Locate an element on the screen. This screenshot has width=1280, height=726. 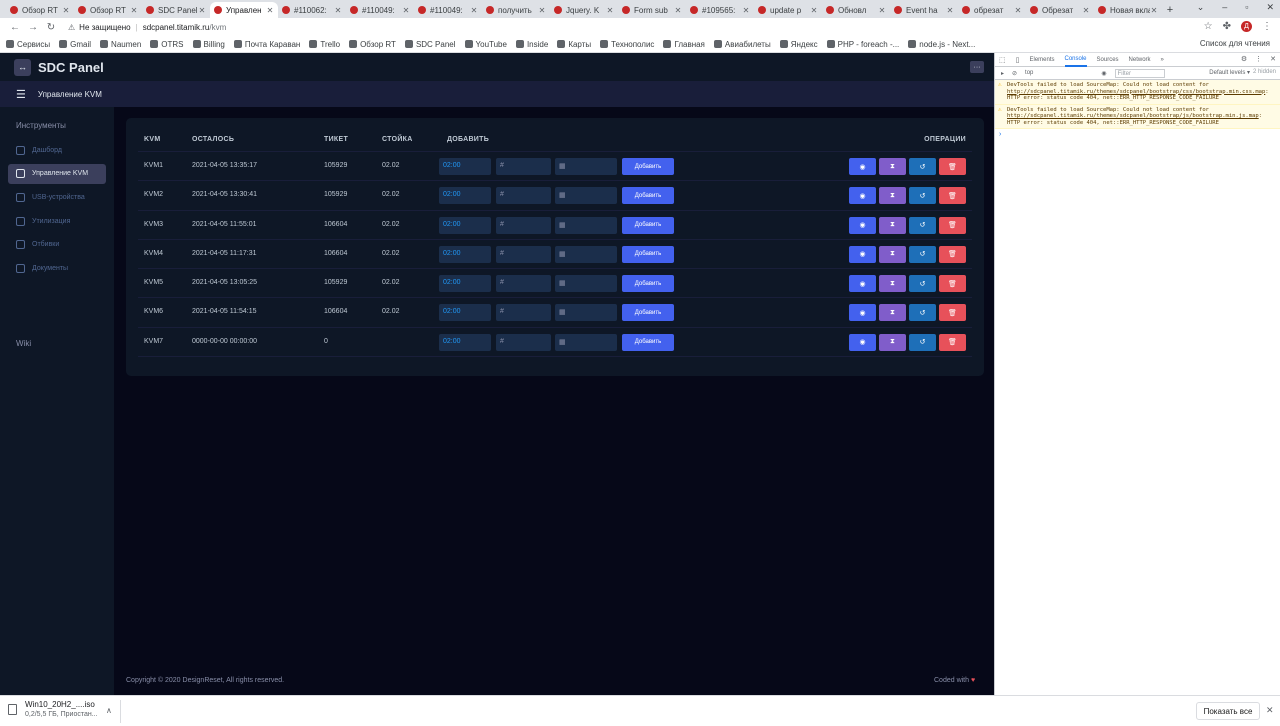
bookmark-item: Inside is located at coordinates (531, 44).